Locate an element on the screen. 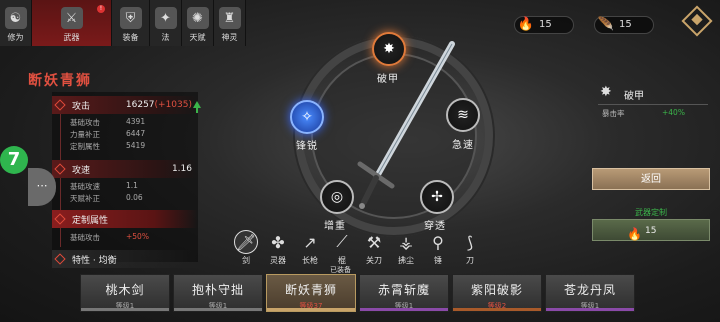 The height and width of the screenshot is (322, 720). tab-label: 修为 is located at coordinates (15, 37).